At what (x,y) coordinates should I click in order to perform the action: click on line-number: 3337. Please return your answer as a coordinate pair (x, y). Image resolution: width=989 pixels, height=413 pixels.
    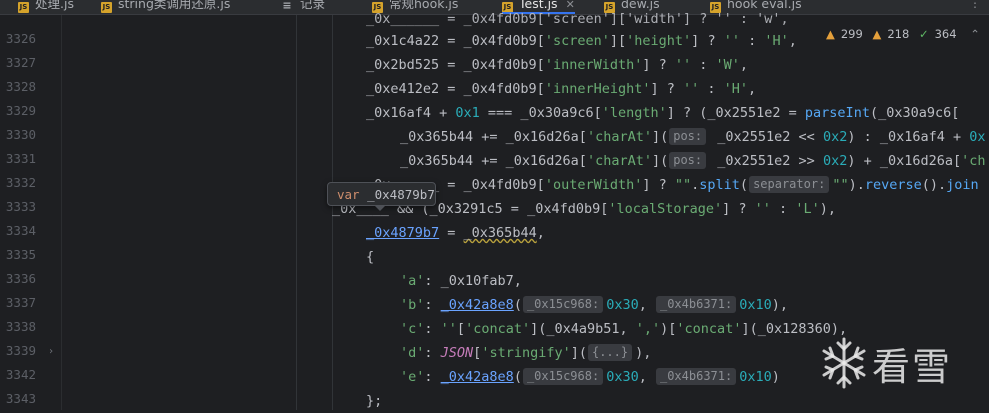
    Looking at the image, I should click on (20, 302).